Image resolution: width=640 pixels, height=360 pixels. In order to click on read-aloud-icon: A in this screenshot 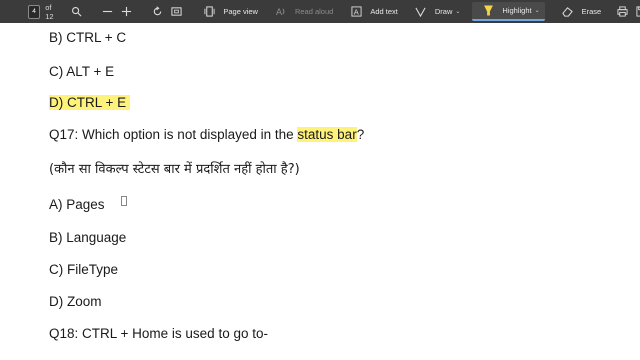, I will do `click(281, 12)`.